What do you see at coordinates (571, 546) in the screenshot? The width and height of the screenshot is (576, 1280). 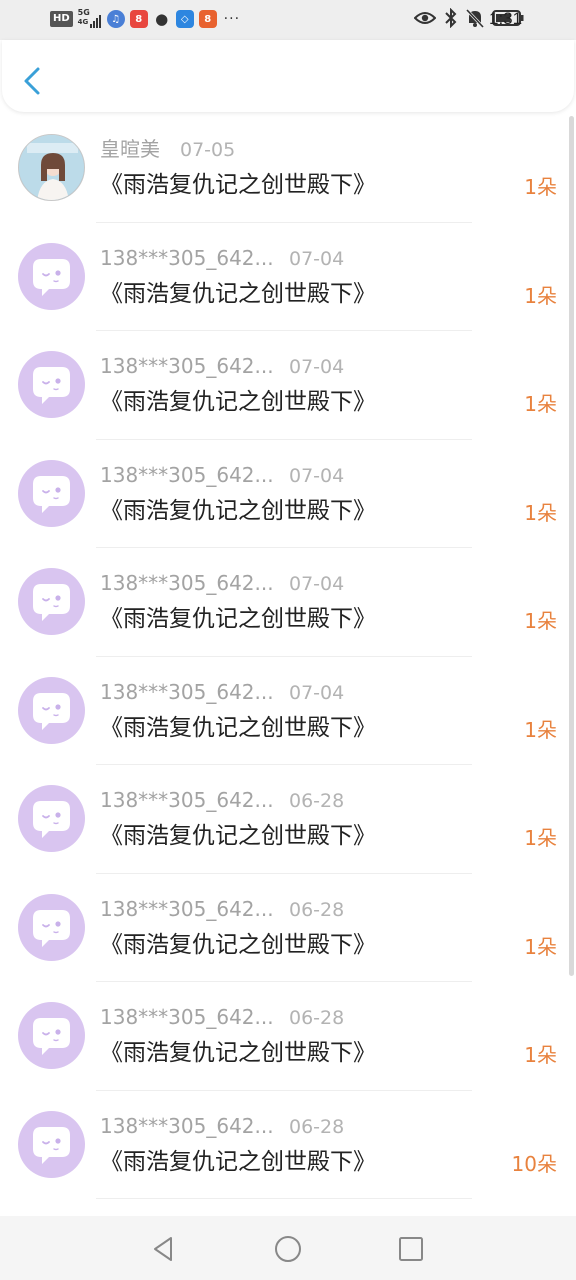 I see `scrollbar` at bounding box center [571, 546].